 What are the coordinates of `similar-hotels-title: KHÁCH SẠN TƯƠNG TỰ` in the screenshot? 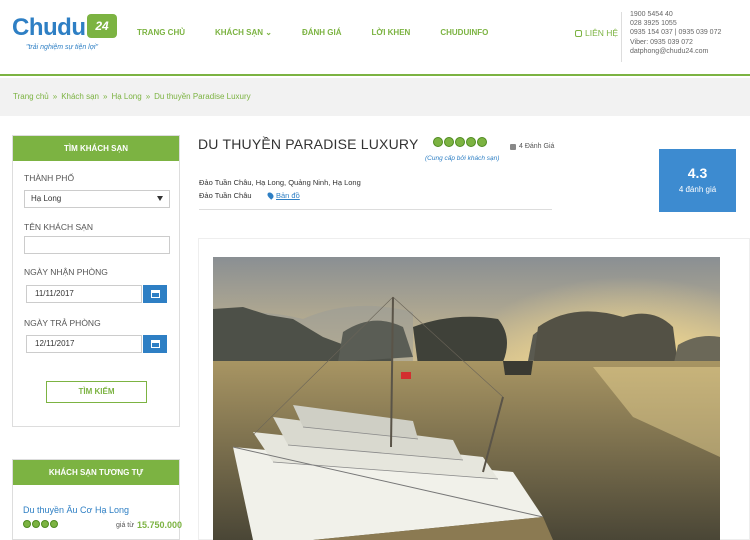 It's located at (96, 472).